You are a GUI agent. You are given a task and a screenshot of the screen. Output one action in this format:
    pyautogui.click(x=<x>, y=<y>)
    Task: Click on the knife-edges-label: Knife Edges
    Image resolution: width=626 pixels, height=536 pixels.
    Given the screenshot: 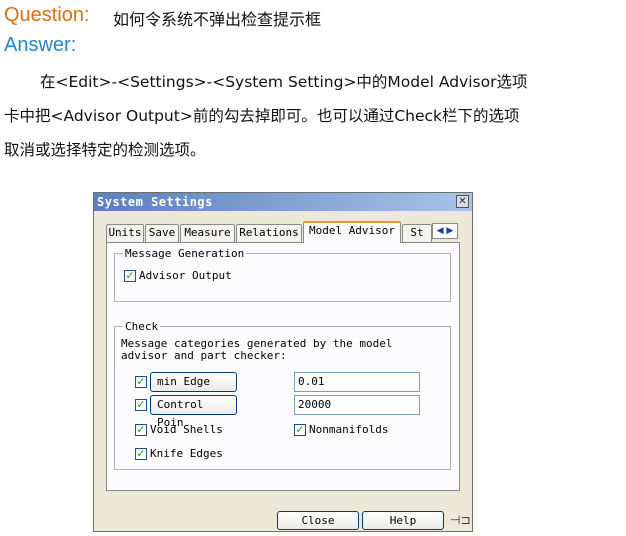 What is the action you would take?
    pyautogui.click(x=186, y=453)
    